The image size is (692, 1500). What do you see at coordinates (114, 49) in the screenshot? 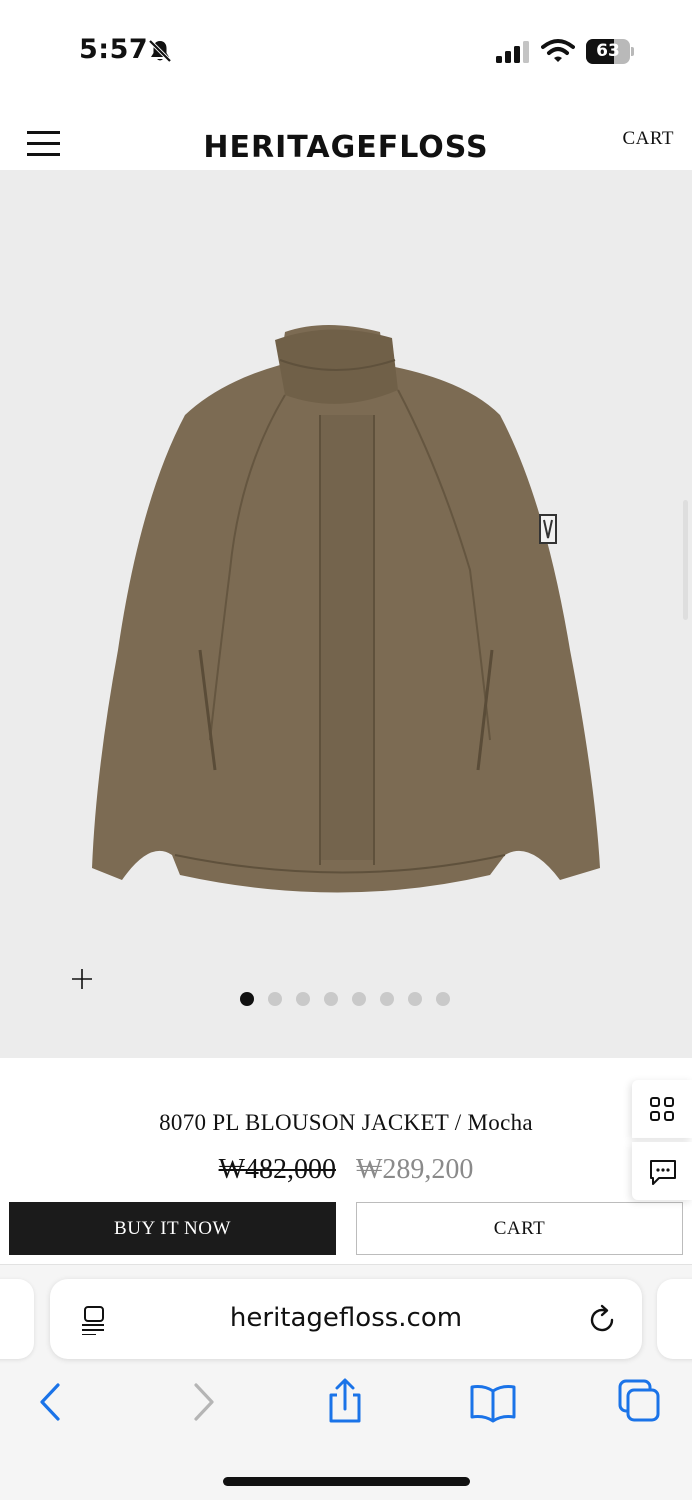
I see `status-time: 5:57` at bounding box center [114, 49].